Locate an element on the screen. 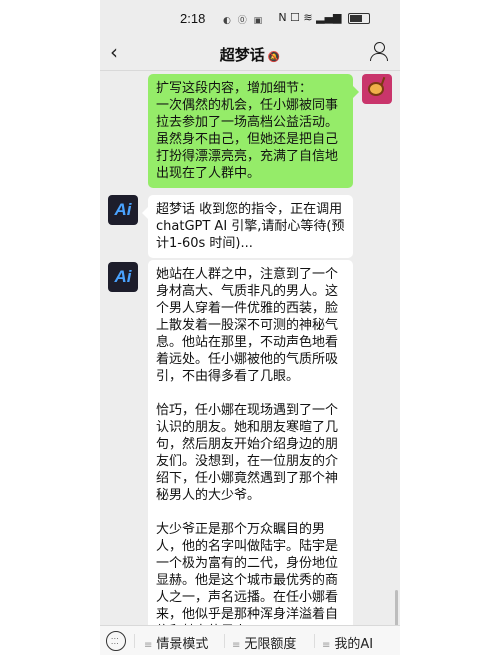 The width and height of the screenshot is (500, 655). scrollbar is located at coordinates (396, 607).